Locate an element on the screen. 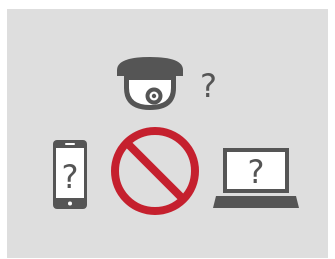  laptop-question-mark: ? is located at coordinates (256, 172).